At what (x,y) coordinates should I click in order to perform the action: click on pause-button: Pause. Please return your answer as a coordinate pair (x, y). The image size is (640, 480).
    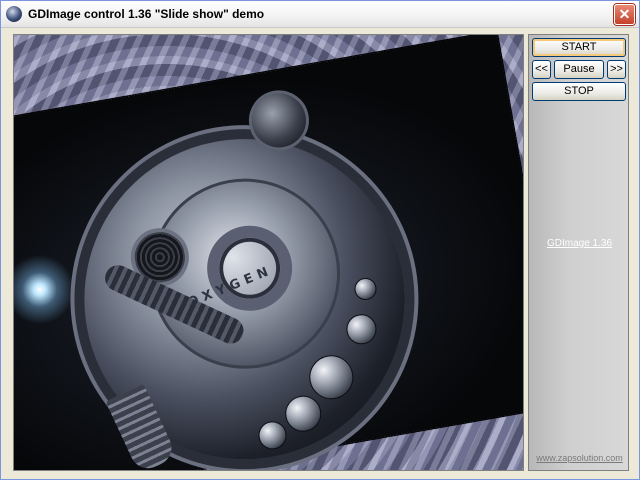
    Looking at the image, I should click on (579, 69).